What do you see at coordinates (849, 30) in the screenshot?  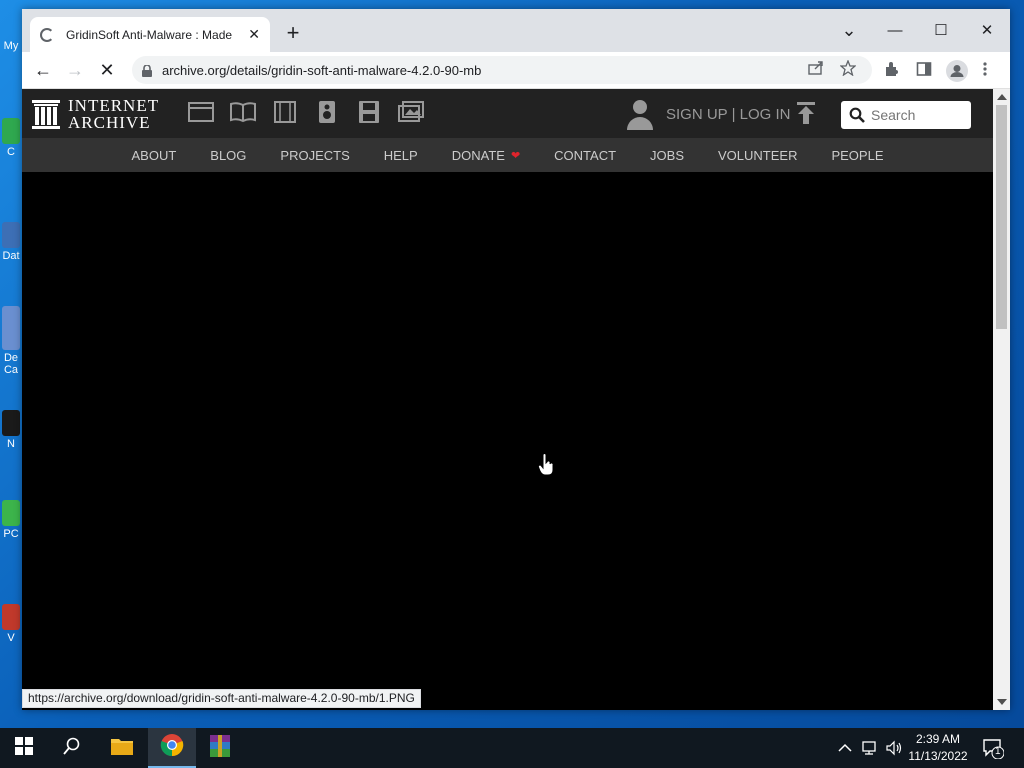 I see `tab-search-button: ⌄` at bounding box center [849, 30].